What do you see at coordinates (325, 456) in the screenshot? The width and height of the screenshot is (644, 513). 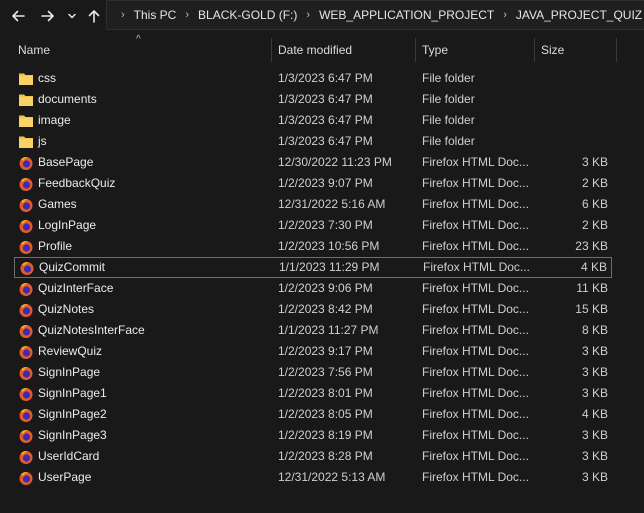 I see `file-date-modified: 1/2/2023 8:28 PM` at bounding box center [325, 456].